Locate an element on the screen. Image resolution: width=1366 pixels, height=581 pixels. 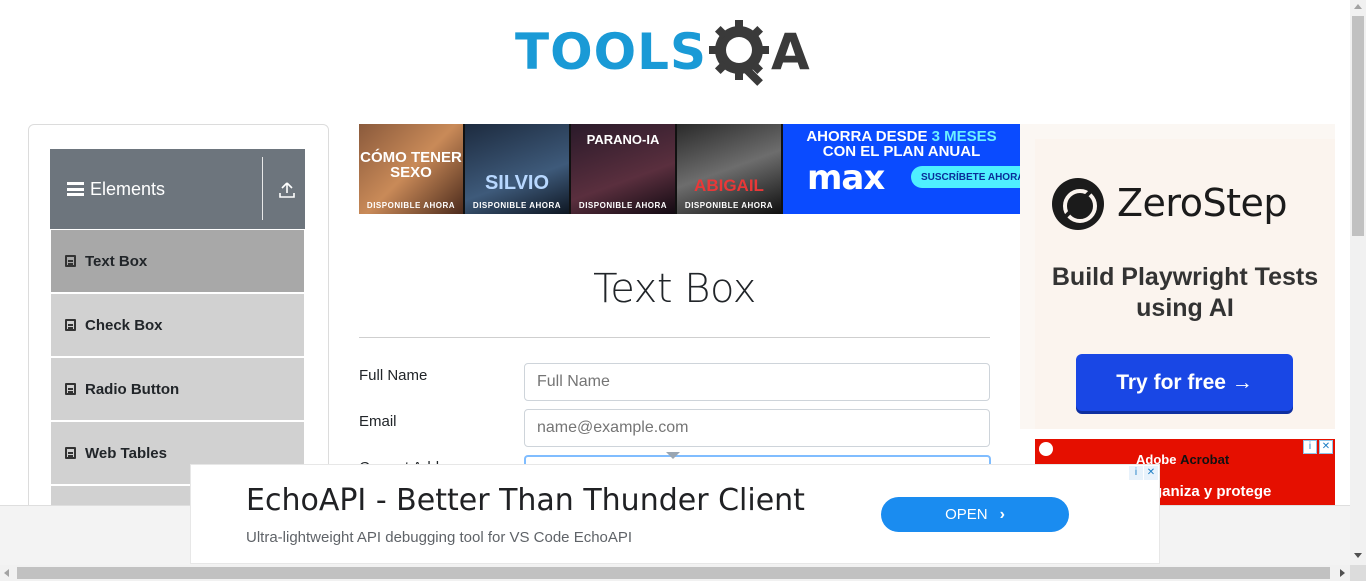
open-button: OPEN › is located at coordinates (975, 514).